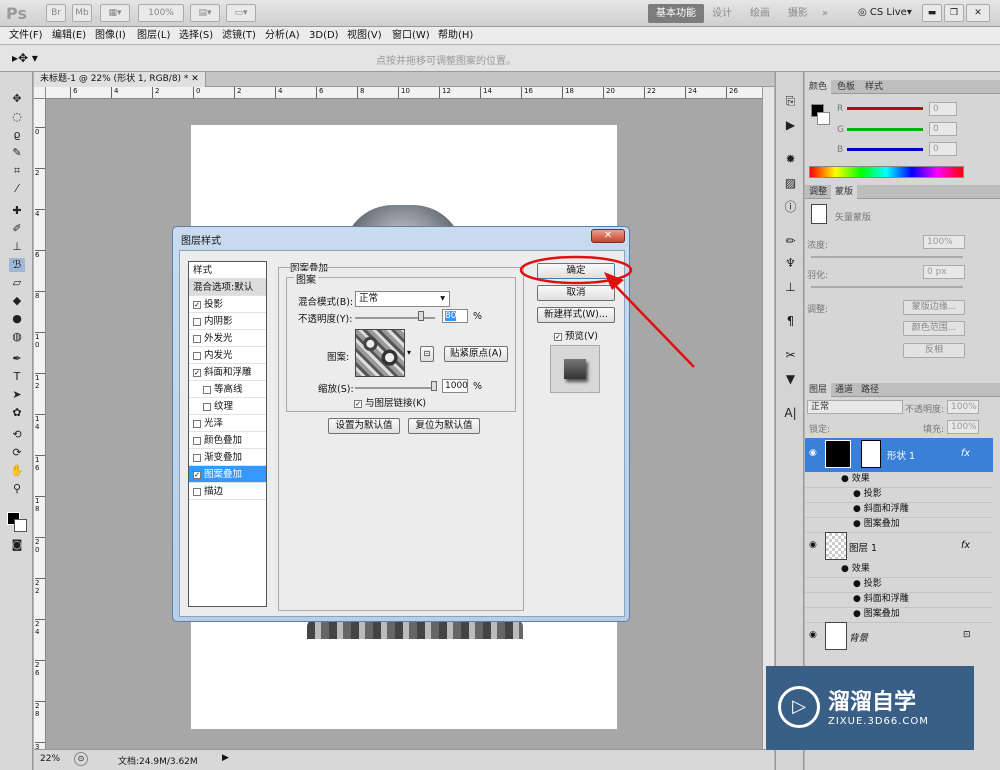 Image resolution: width=1000 pixels, height=770 pixels. What do you see at coordinates (963, 407) in the screenshot?
I see `layer-opacity-field: 100%` at bounding box center [963, 407].